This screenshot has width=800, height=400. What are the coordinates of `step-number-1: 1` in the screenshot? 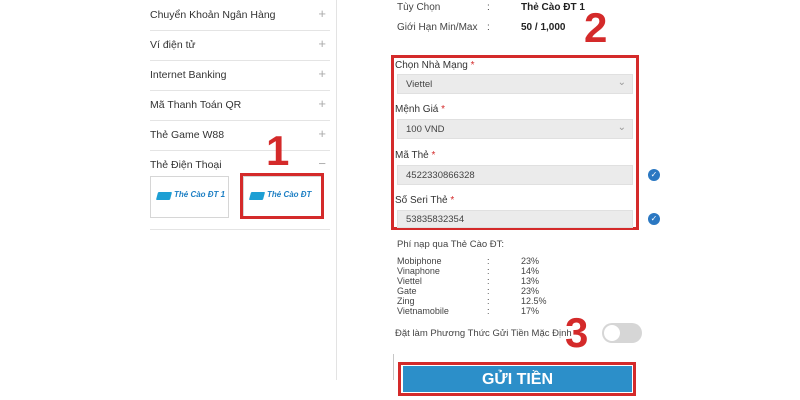 It's located at (278, 150).